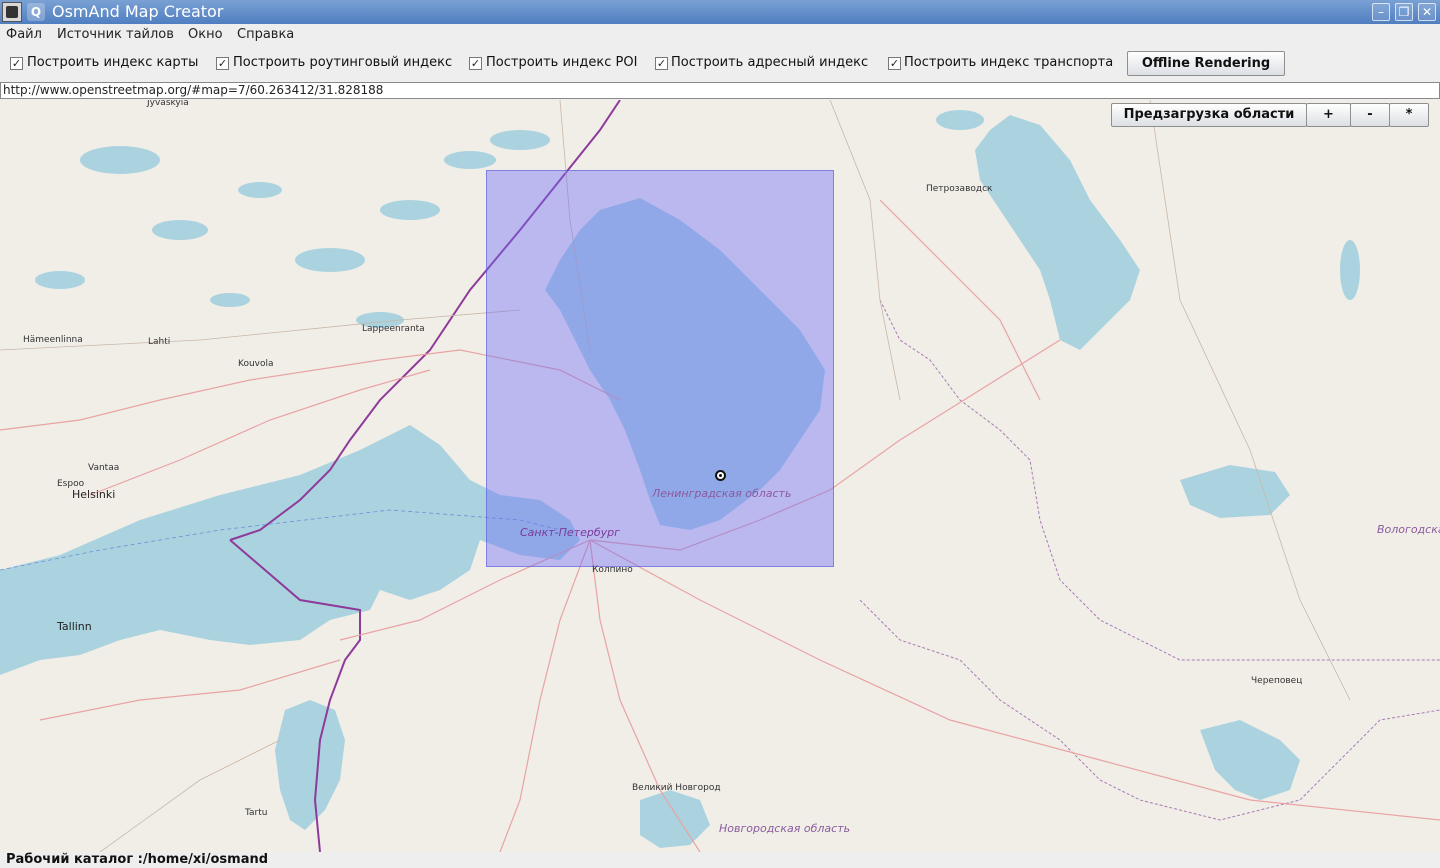 The width and height of the screenshot is (1440, 868). I want to click on map-index-label: Построить индекс карты, so click(112, 62).